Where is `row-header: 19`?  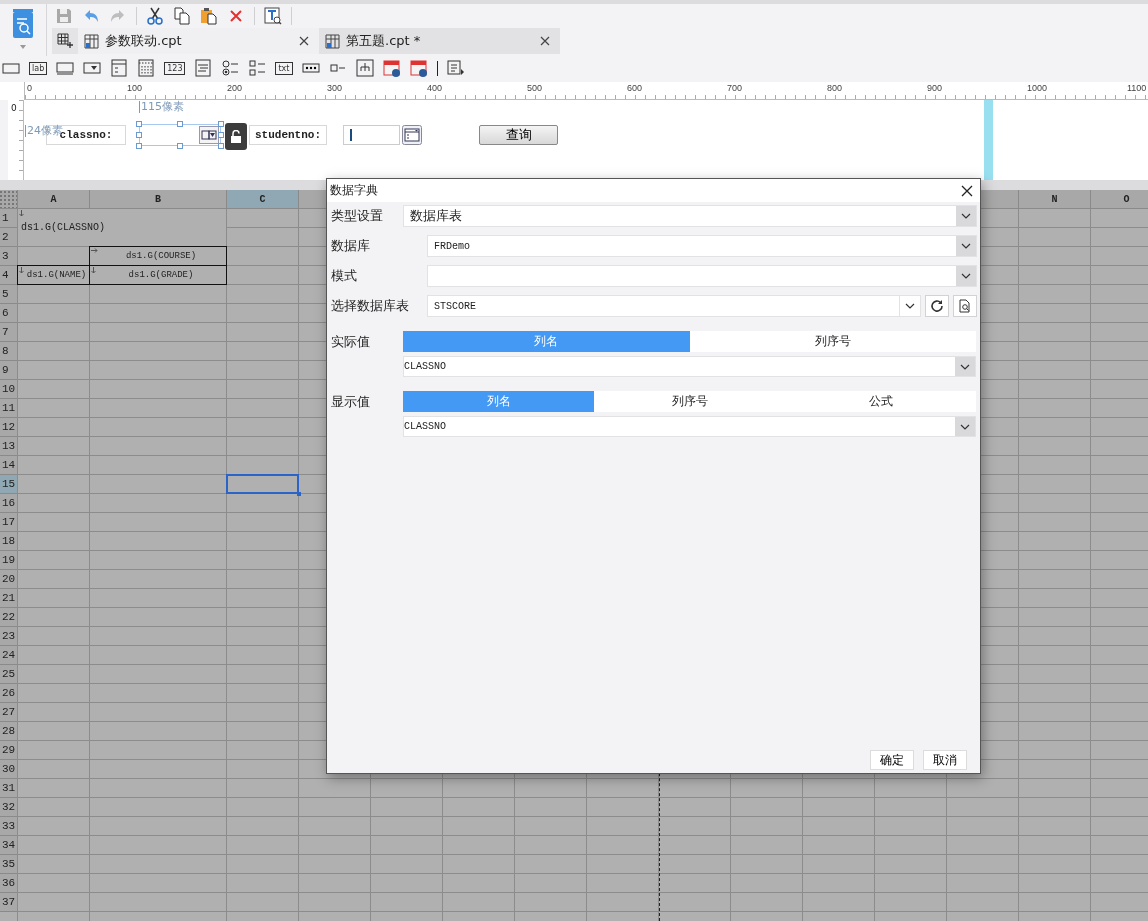 row-header: 19 is located at coordinates (9, 560).